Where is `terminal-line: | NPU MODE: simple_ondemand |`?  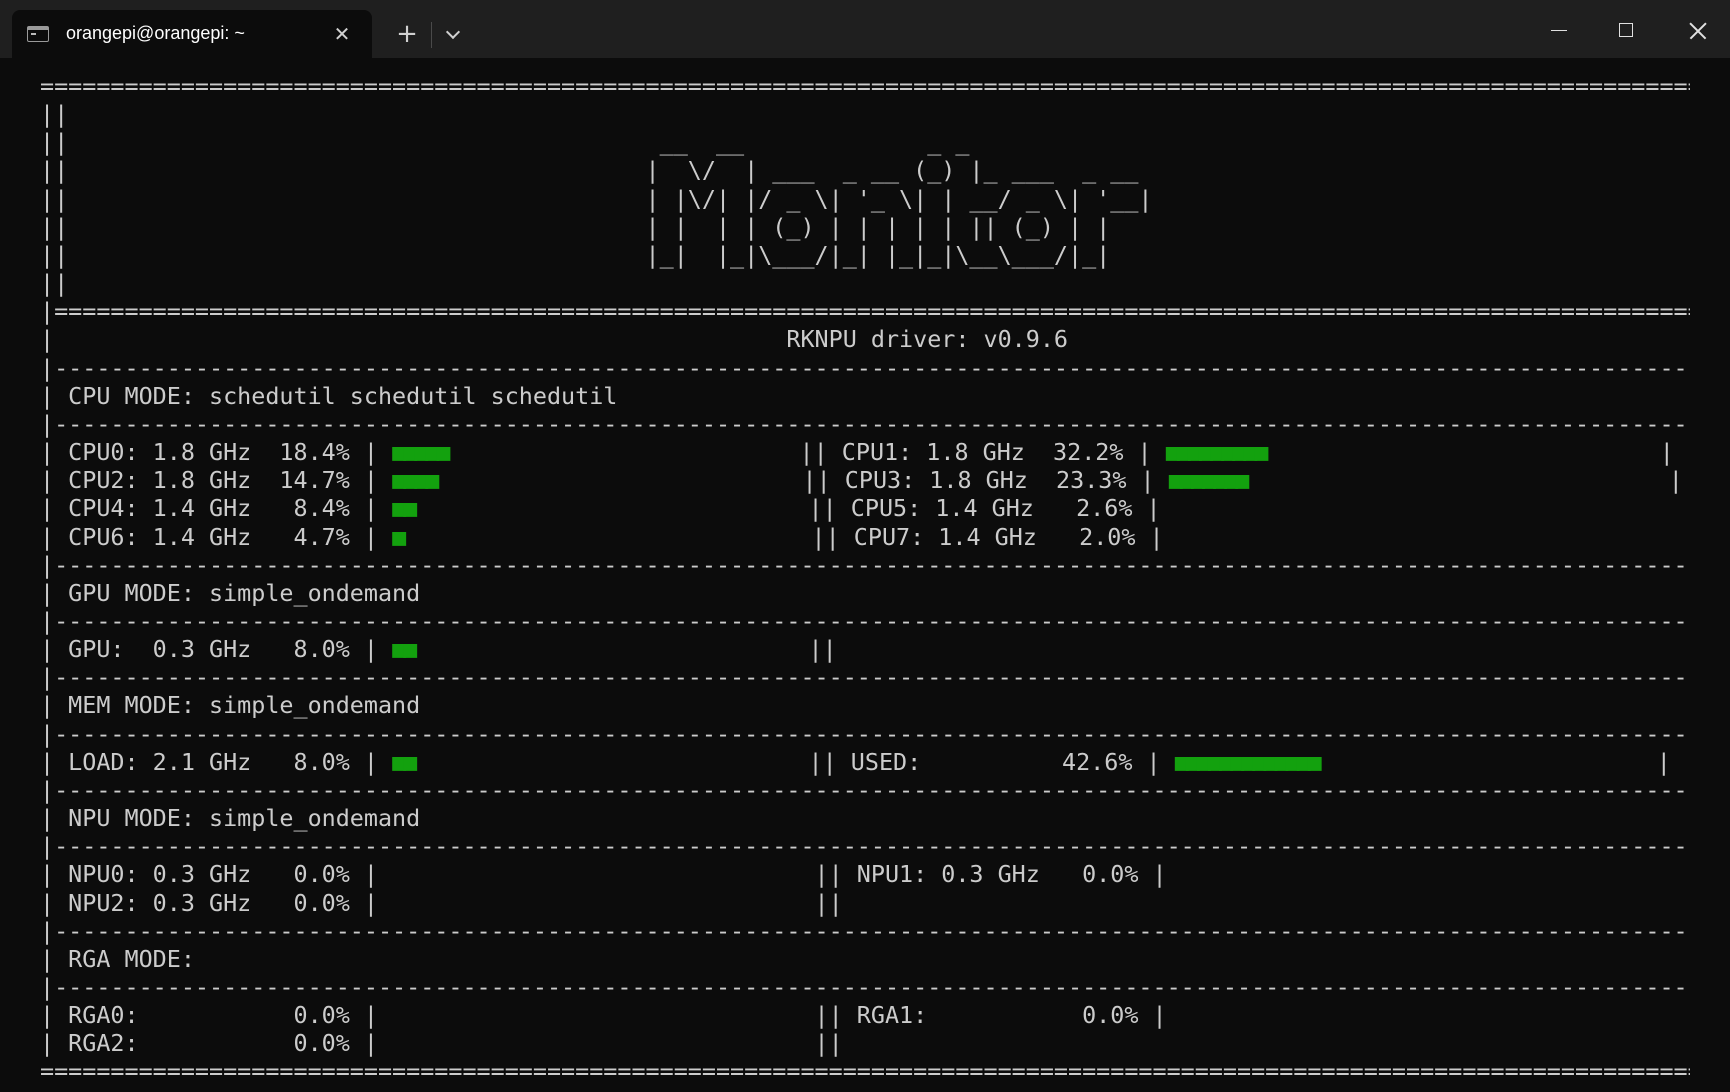
terminal-line: | NPU MODE: simple_ondemand | is located at coordinates (865, 818).